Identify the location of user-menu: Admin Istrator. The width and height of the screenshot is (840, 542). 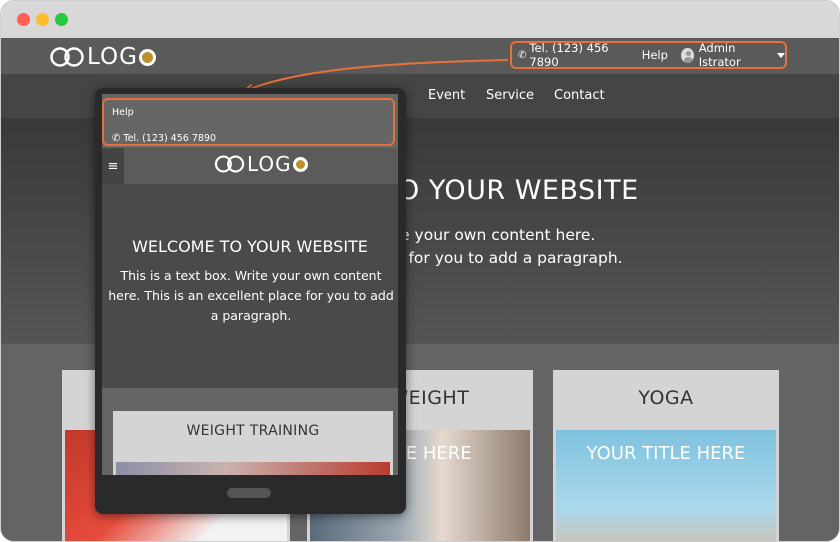
(732, 55).